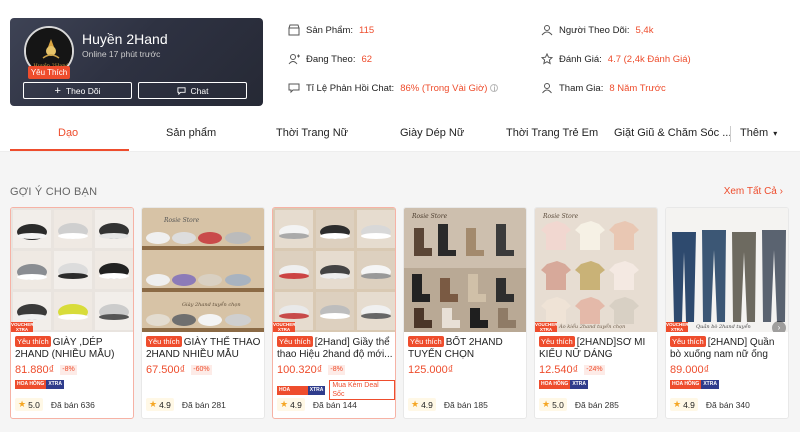 This screenshot has width=800, height=432. I want to click on sold-count: Đã bán 281, so click(203, 404).